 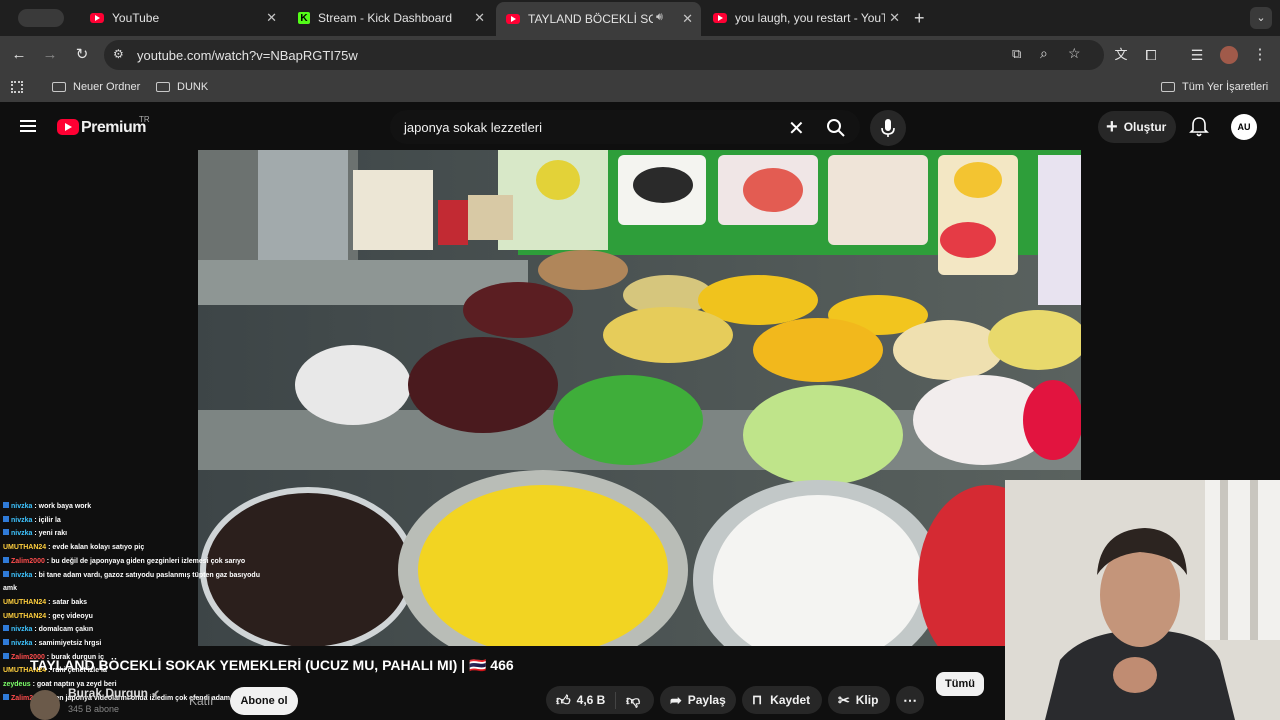 What do you see at coordinates (1229, 55) in the screenshot?
I see `profile-avatar` at bounding box center [1229, 55].